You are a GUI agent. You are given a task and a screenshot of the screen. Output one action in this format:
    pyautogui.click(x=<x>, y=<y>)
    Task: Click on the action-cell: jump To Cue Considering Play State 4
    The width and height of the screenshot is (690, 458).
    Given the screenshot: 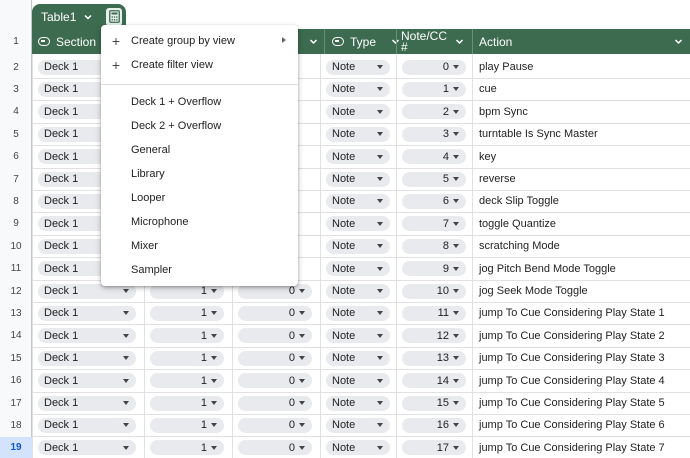 What is the action you would take?
    pyautogui.click(x=572, y=381)
    